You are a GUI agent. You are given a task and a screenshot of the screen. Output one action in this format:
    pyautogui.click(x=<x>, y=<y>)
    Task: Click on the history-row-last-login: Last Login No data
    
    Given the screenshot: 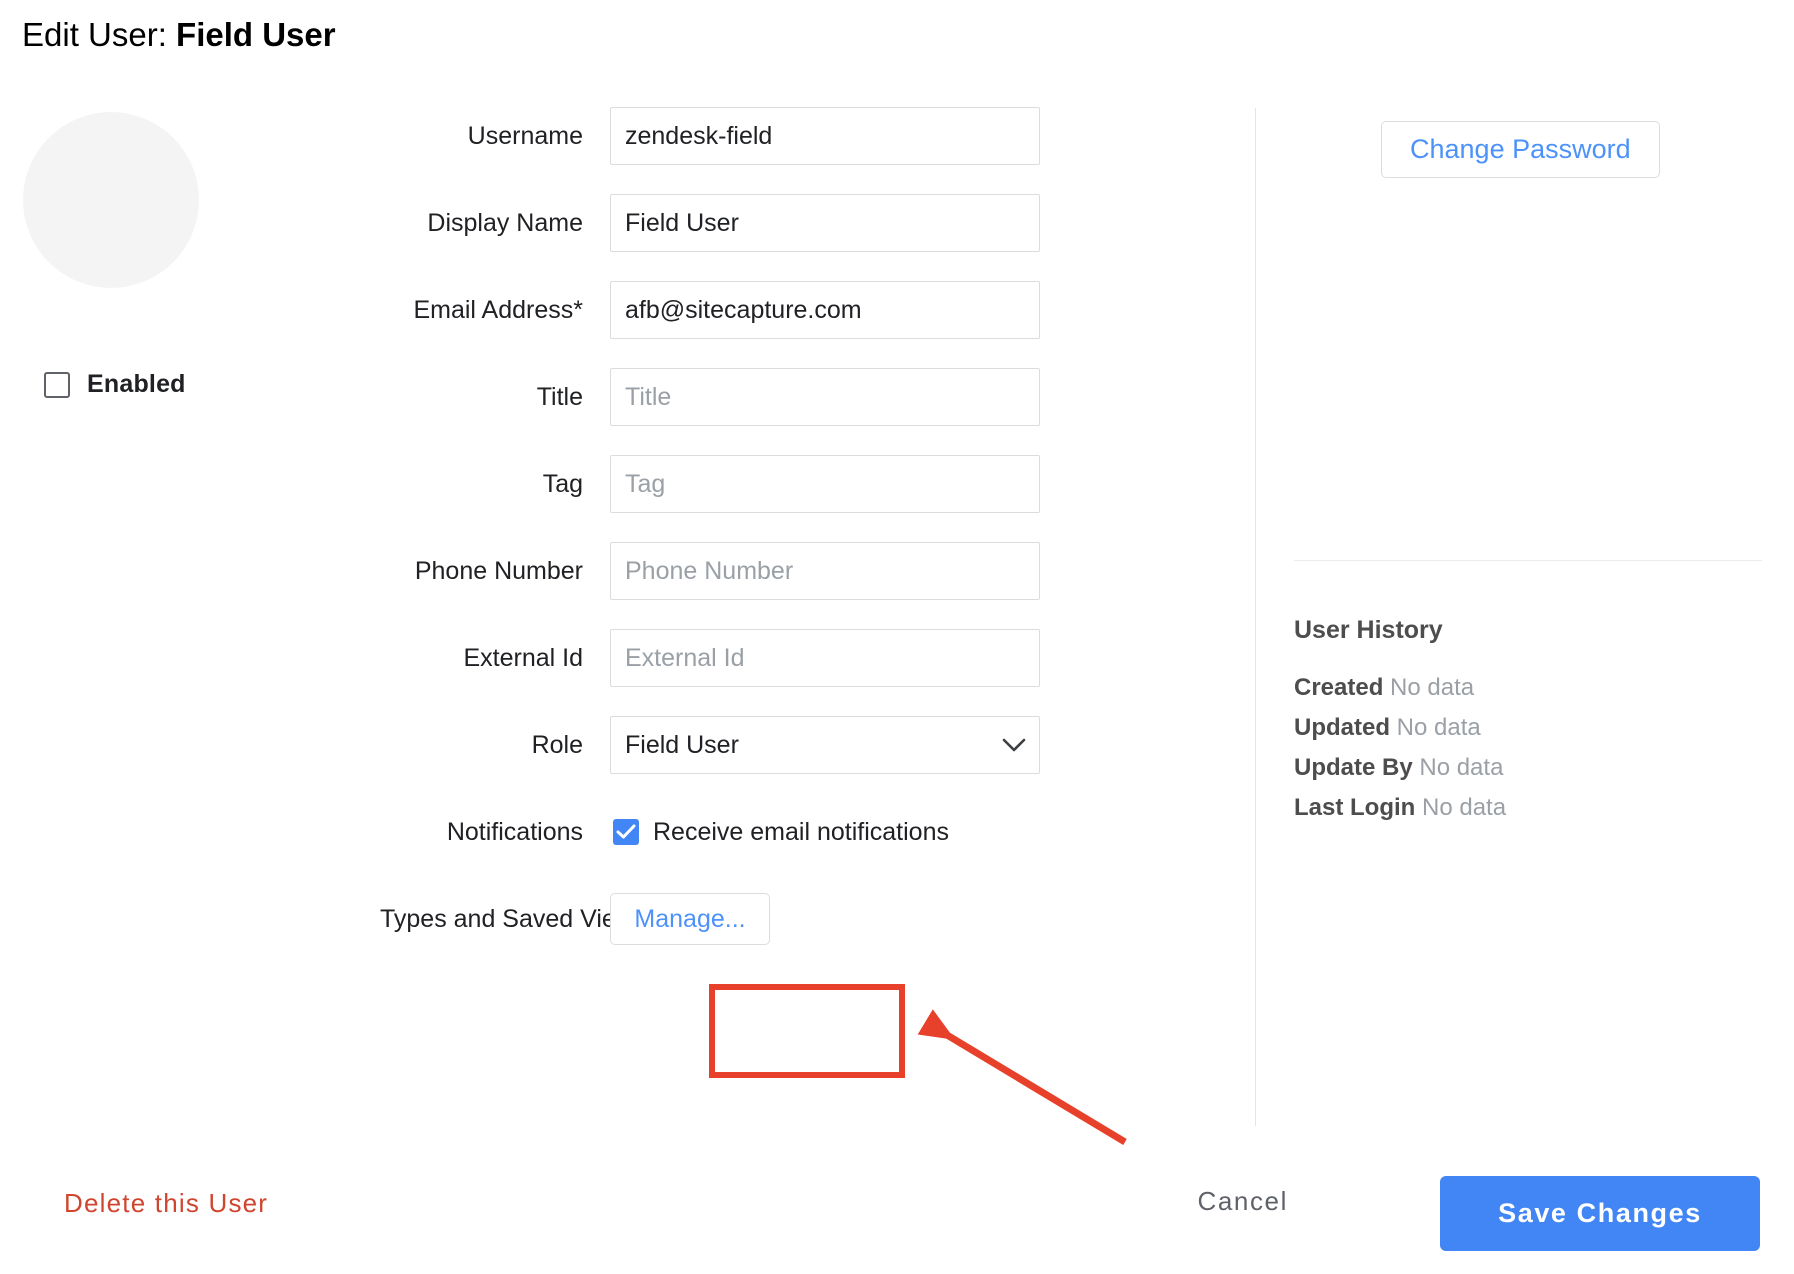 What is the action you would take?
    pyautogui.click(x=1534, y=808)
    